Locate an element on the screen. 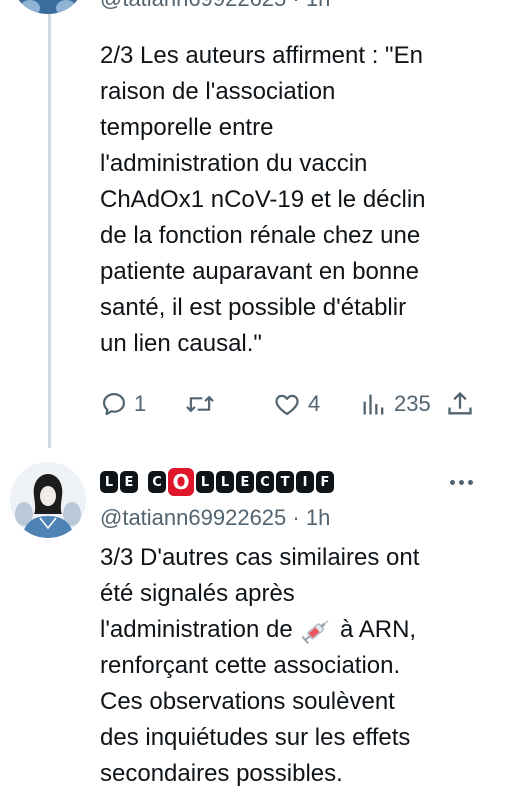 This screenshot has height=800, width=505. tweet-action-bar: 1 4 235 is located at coordinates (289, 404).